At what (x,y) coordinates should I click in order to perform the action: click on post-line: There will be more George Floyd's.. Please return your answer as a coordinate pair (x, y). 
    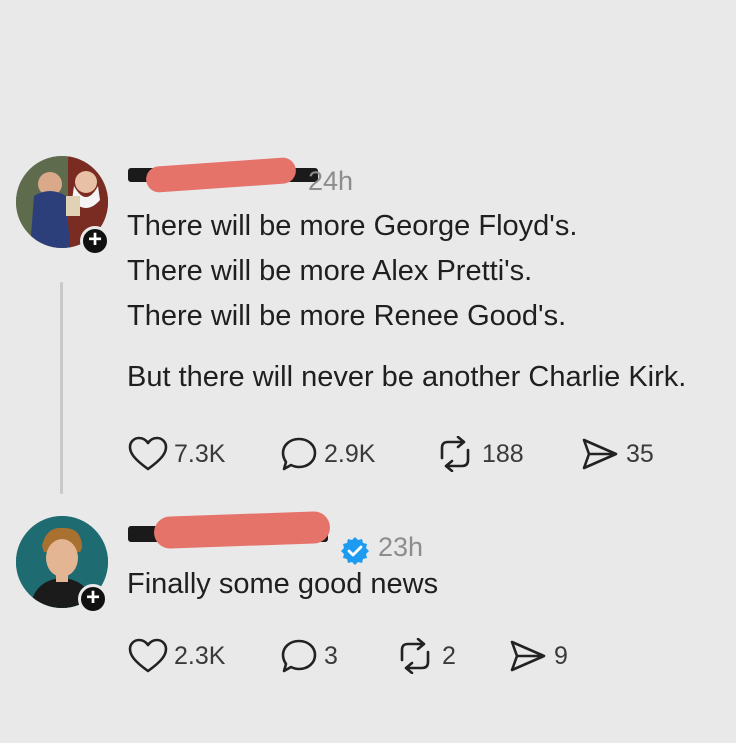
    Looking at the image, I should click on (352, 226).